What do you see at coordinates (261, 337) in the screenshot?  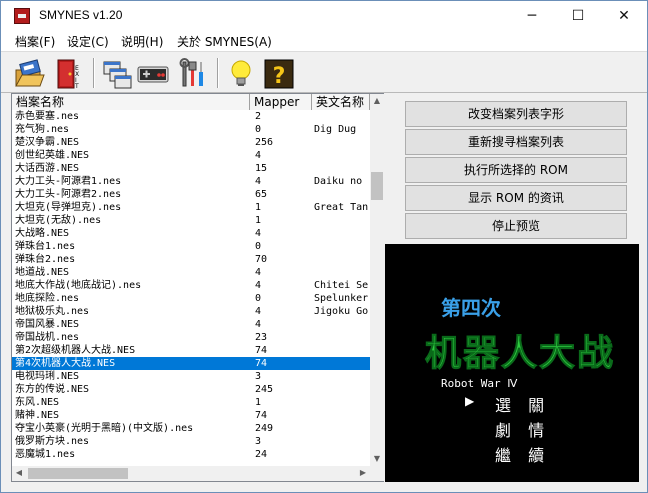 I see `row-mapper: 23` at bounding box center [261, 337].